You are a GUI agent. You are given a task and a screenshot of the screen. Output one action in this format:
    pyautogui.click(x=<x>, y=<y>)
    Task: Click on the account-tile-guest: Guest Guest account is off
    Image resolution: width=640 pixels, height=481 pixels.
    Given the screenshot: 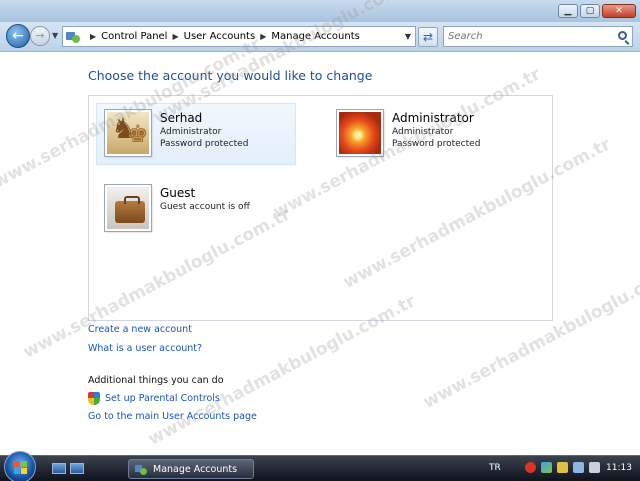 What is the action you would take?
    pyautogui.click(x=197, y=209)
    